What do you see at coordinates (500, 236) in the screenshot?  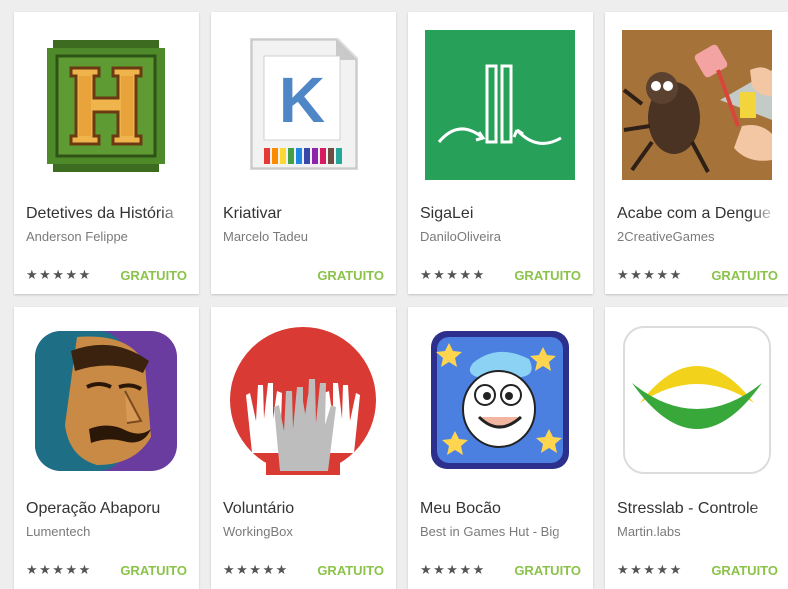 I see `app-developer: DaniloOliveira` at bounding box center [500, 236].